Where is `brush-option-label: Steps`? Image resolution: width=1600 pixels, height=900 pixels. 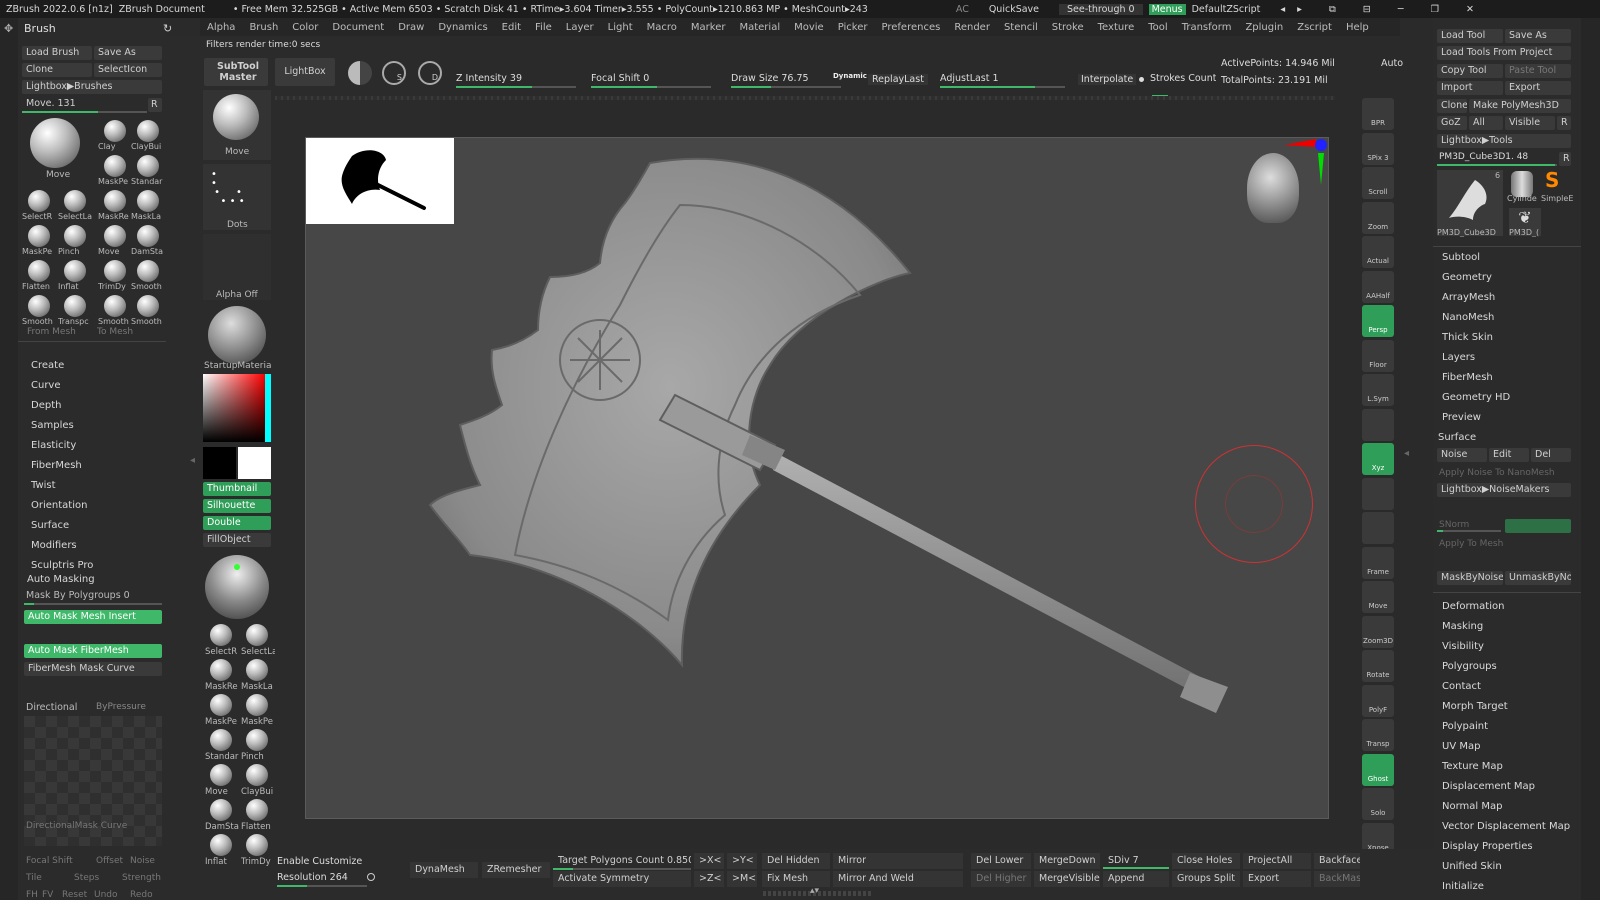 brush-option-label: Steps is located at coordinates (86, 878).